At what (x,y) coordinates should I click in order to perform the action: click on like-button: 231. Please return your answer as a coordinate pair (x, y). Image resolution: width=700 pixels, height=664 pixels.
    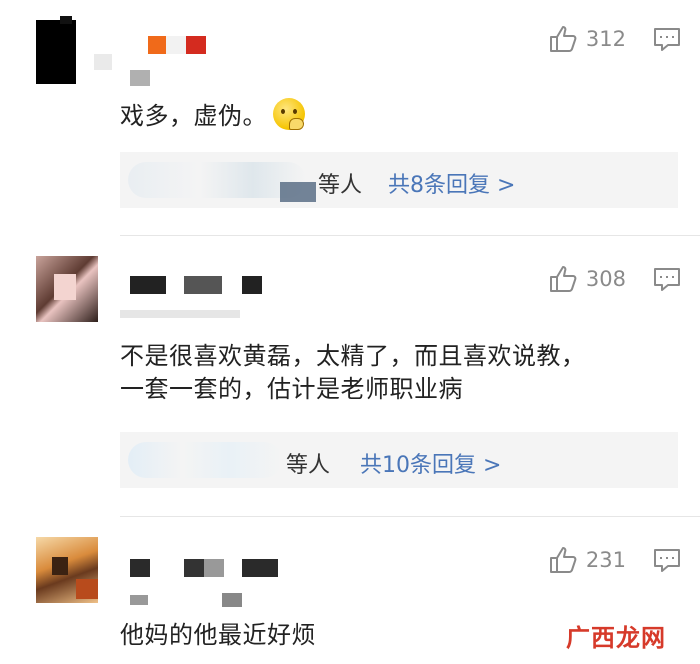
    Looking at the image, I should click on (587, 560).